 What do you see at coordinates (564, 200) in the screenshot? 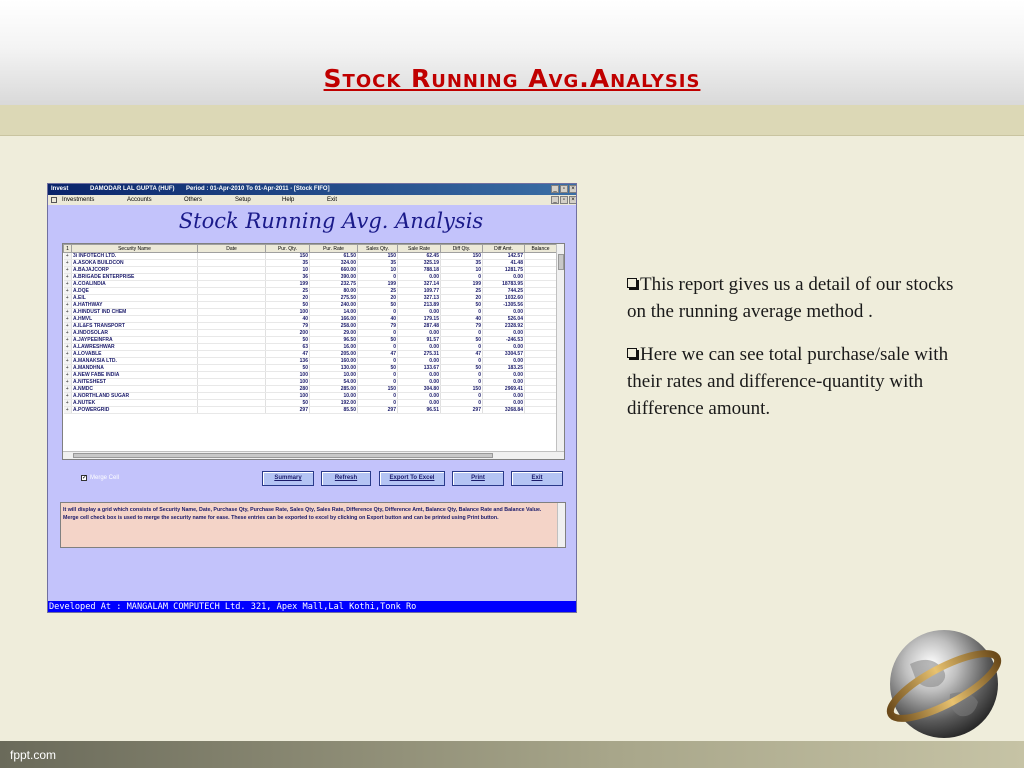
I see `child-restore-icon: ▫` at bounding box center [564, 200].